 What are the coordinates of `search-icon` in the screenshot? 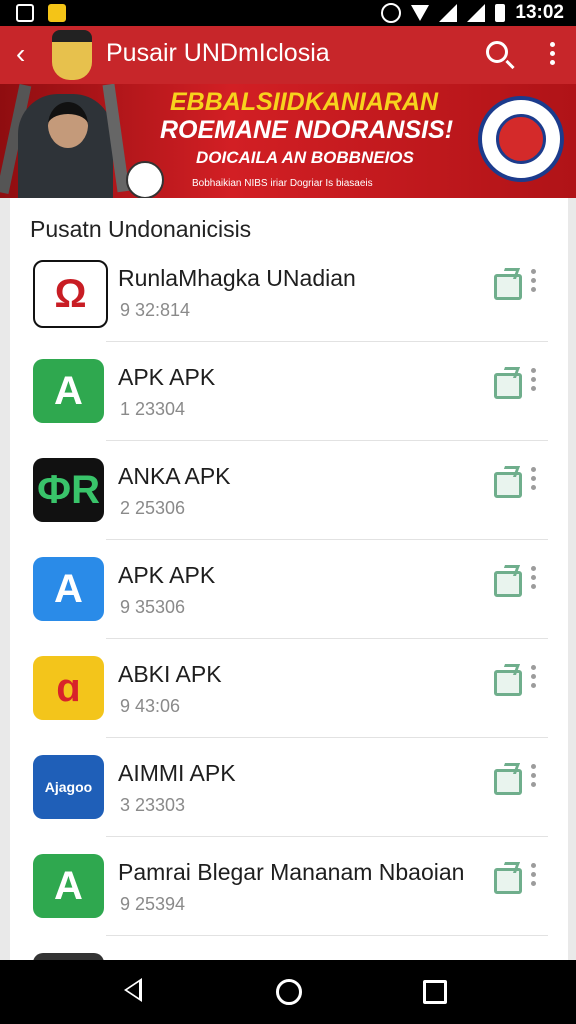 It's located at (497, 52).